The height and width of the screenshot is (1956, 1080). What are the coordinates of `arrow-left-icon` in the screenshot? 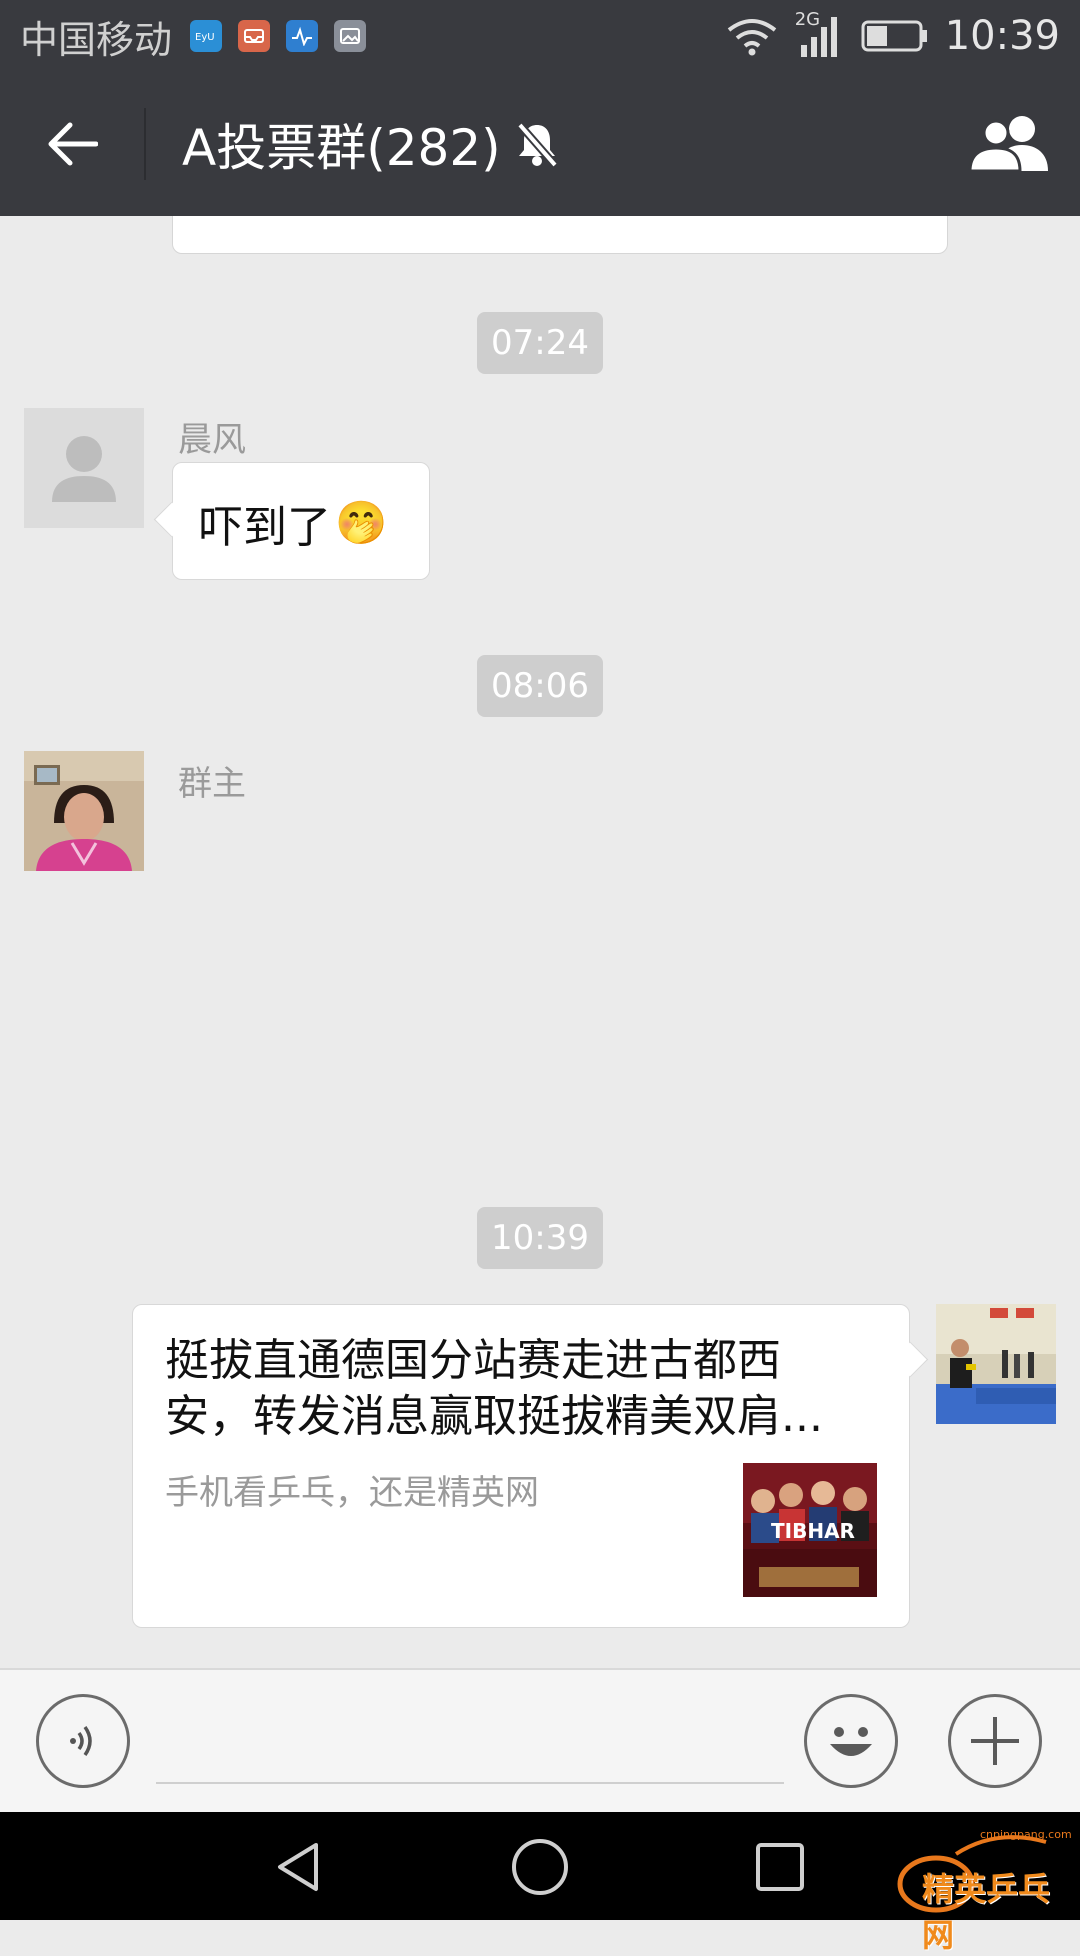 It's located at (73, 144).